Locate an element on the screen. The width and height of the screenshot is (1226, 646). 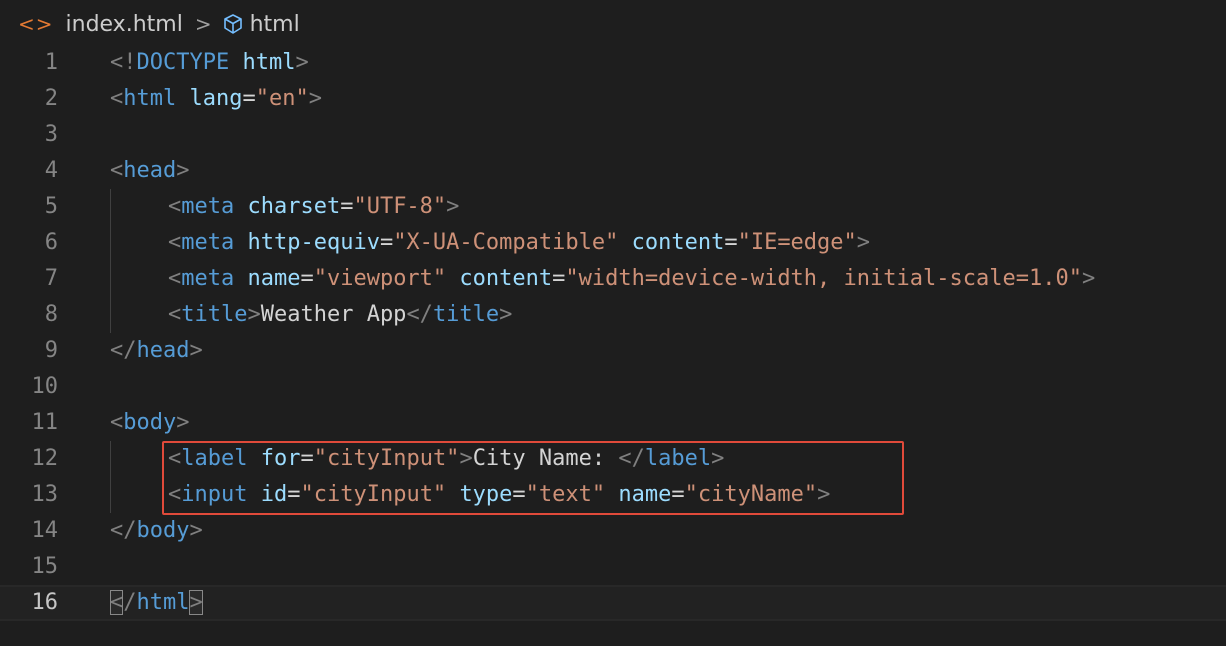
code-text: </html> is located at coordinates (156, 603).